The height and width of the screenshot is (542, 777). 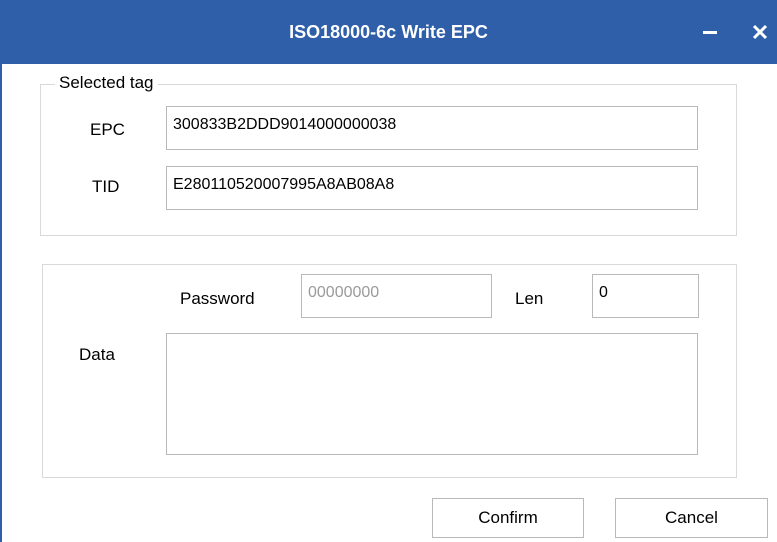 I want to click on window-border, so click(x=1, y=303).